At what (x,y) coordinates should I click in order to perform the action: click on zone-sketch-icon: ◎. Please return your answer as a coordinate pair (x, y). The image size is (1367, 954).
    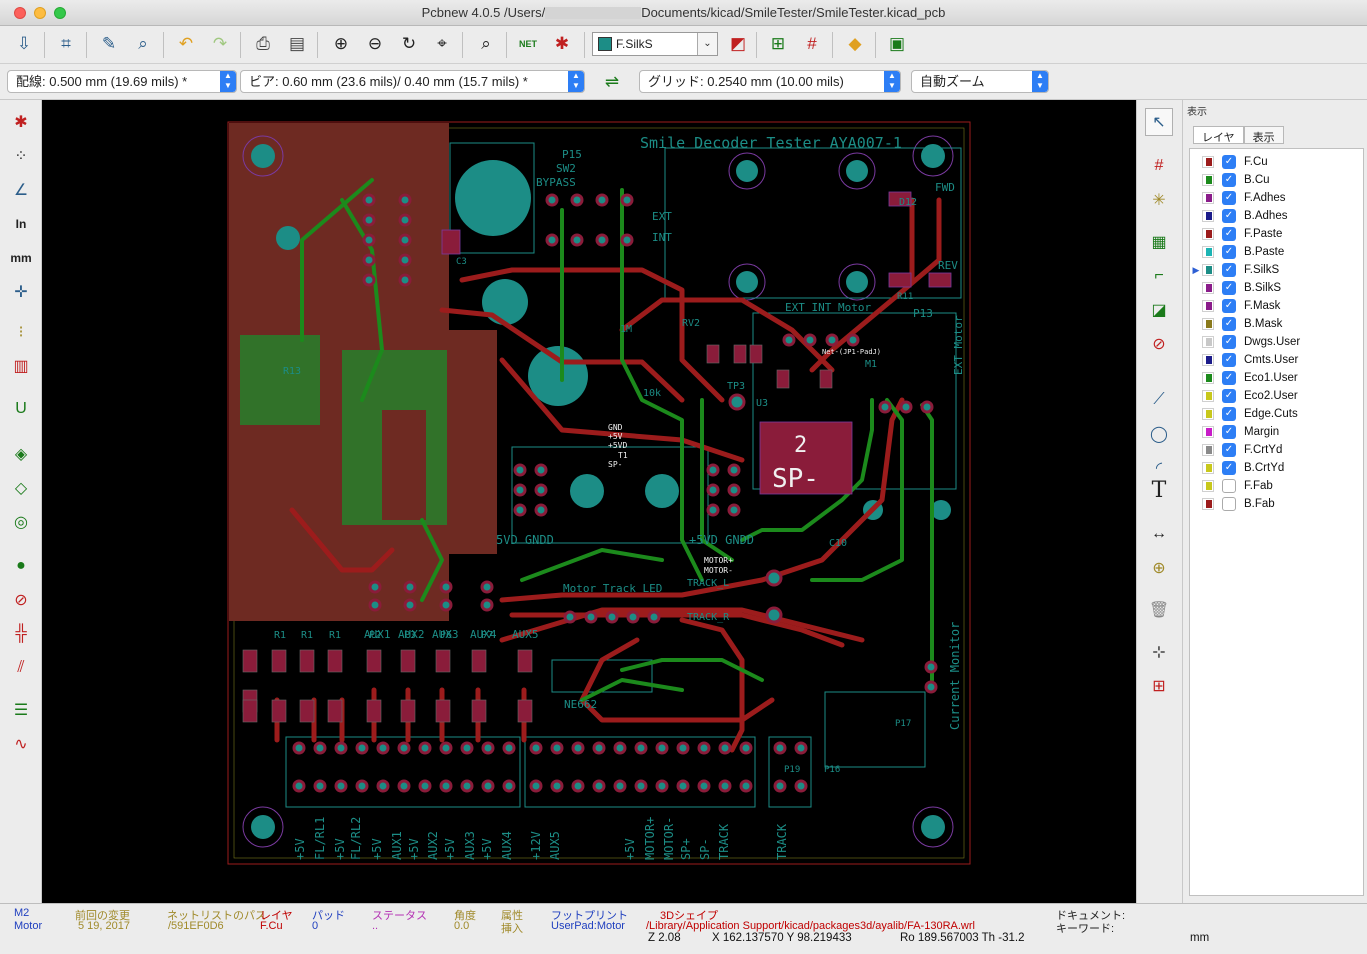
    Looking at the image, I should click on (21, 522).